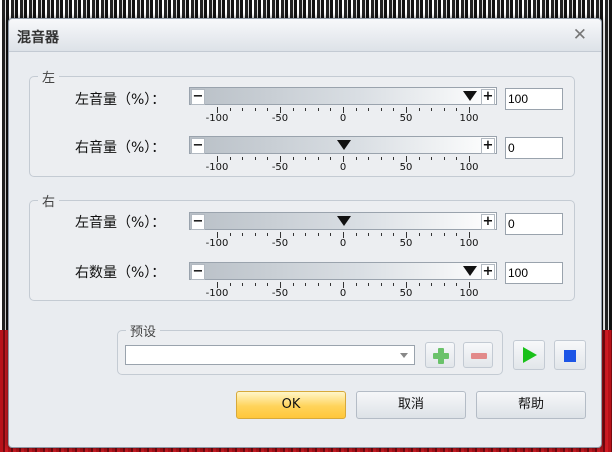 The image size is (612, 452). What do you see at coordinates (534, 224) in the screenshot?
I see `value-field-right-left-volume` at bounding box center [534, 224].